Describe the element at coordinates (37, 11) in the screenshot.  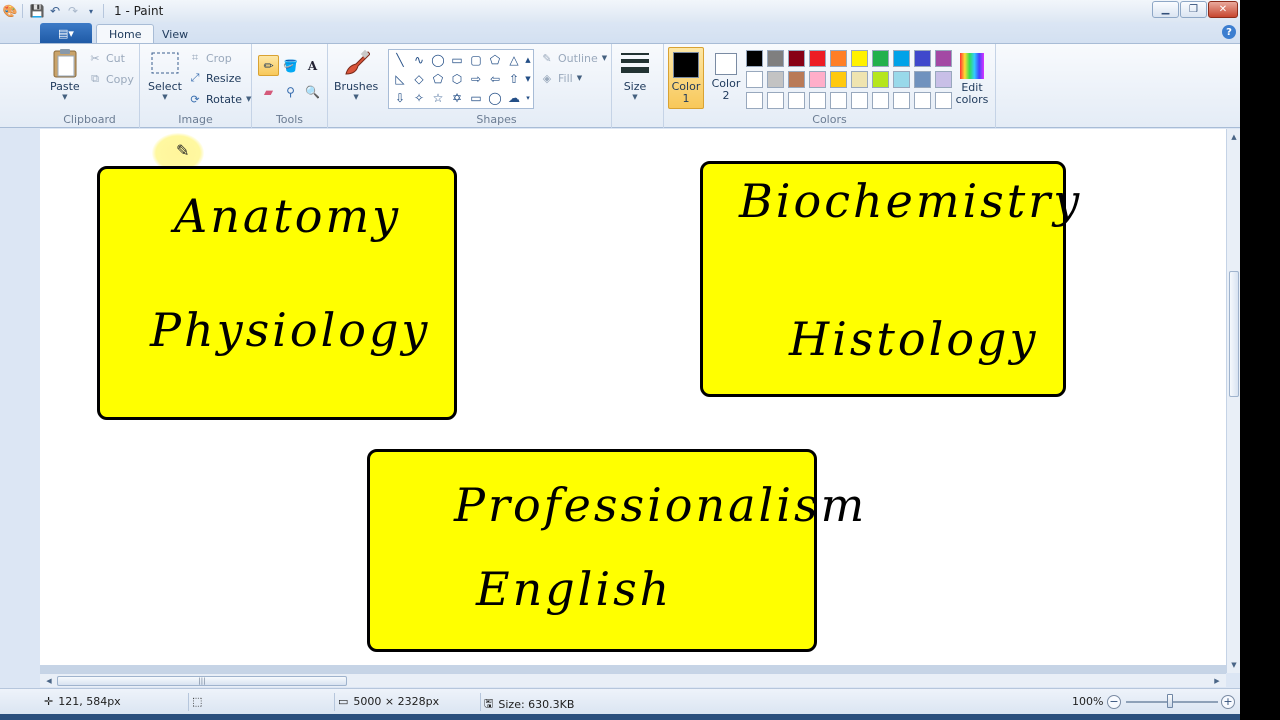
I see `save-icon: 💾` at that location.